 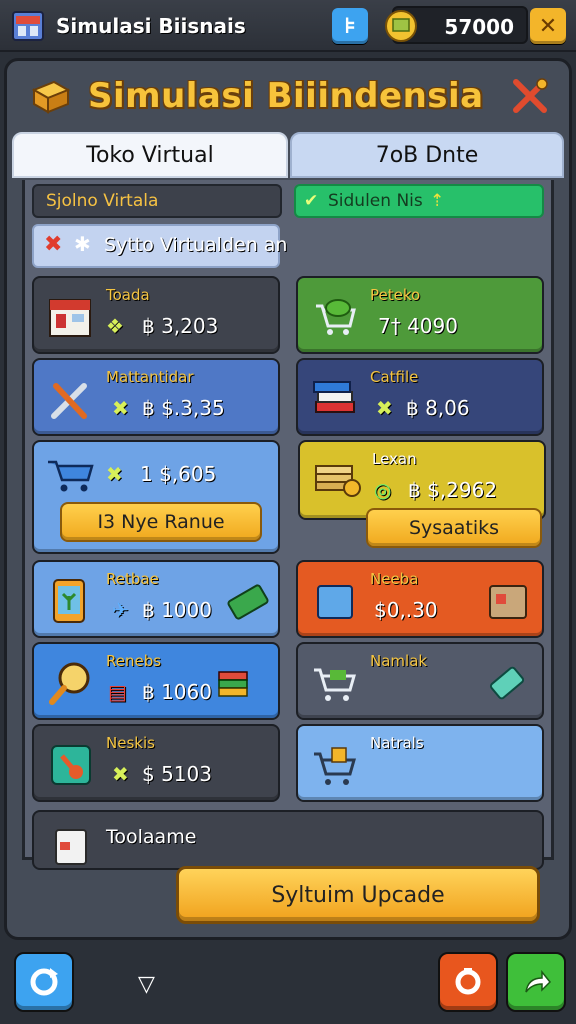 I want to click on subheader-right-label: Sidulen Nis, so click(x=375, y=201).